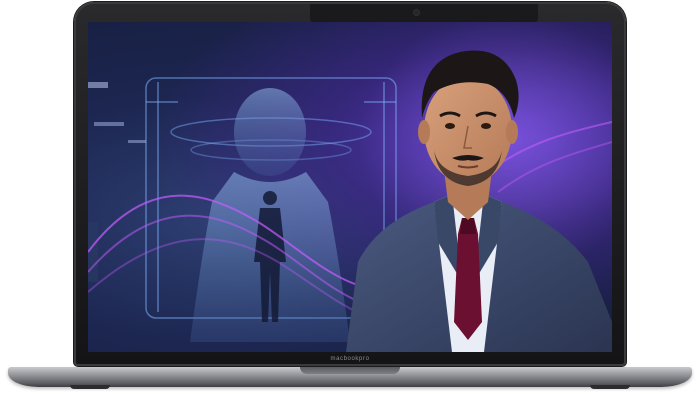 The width and height of the screenshot is (700, 405). What do you see at coordinates (610, 387) in the screenshot?
I see `laptop-foot-right` at bounding box center [610, 387].